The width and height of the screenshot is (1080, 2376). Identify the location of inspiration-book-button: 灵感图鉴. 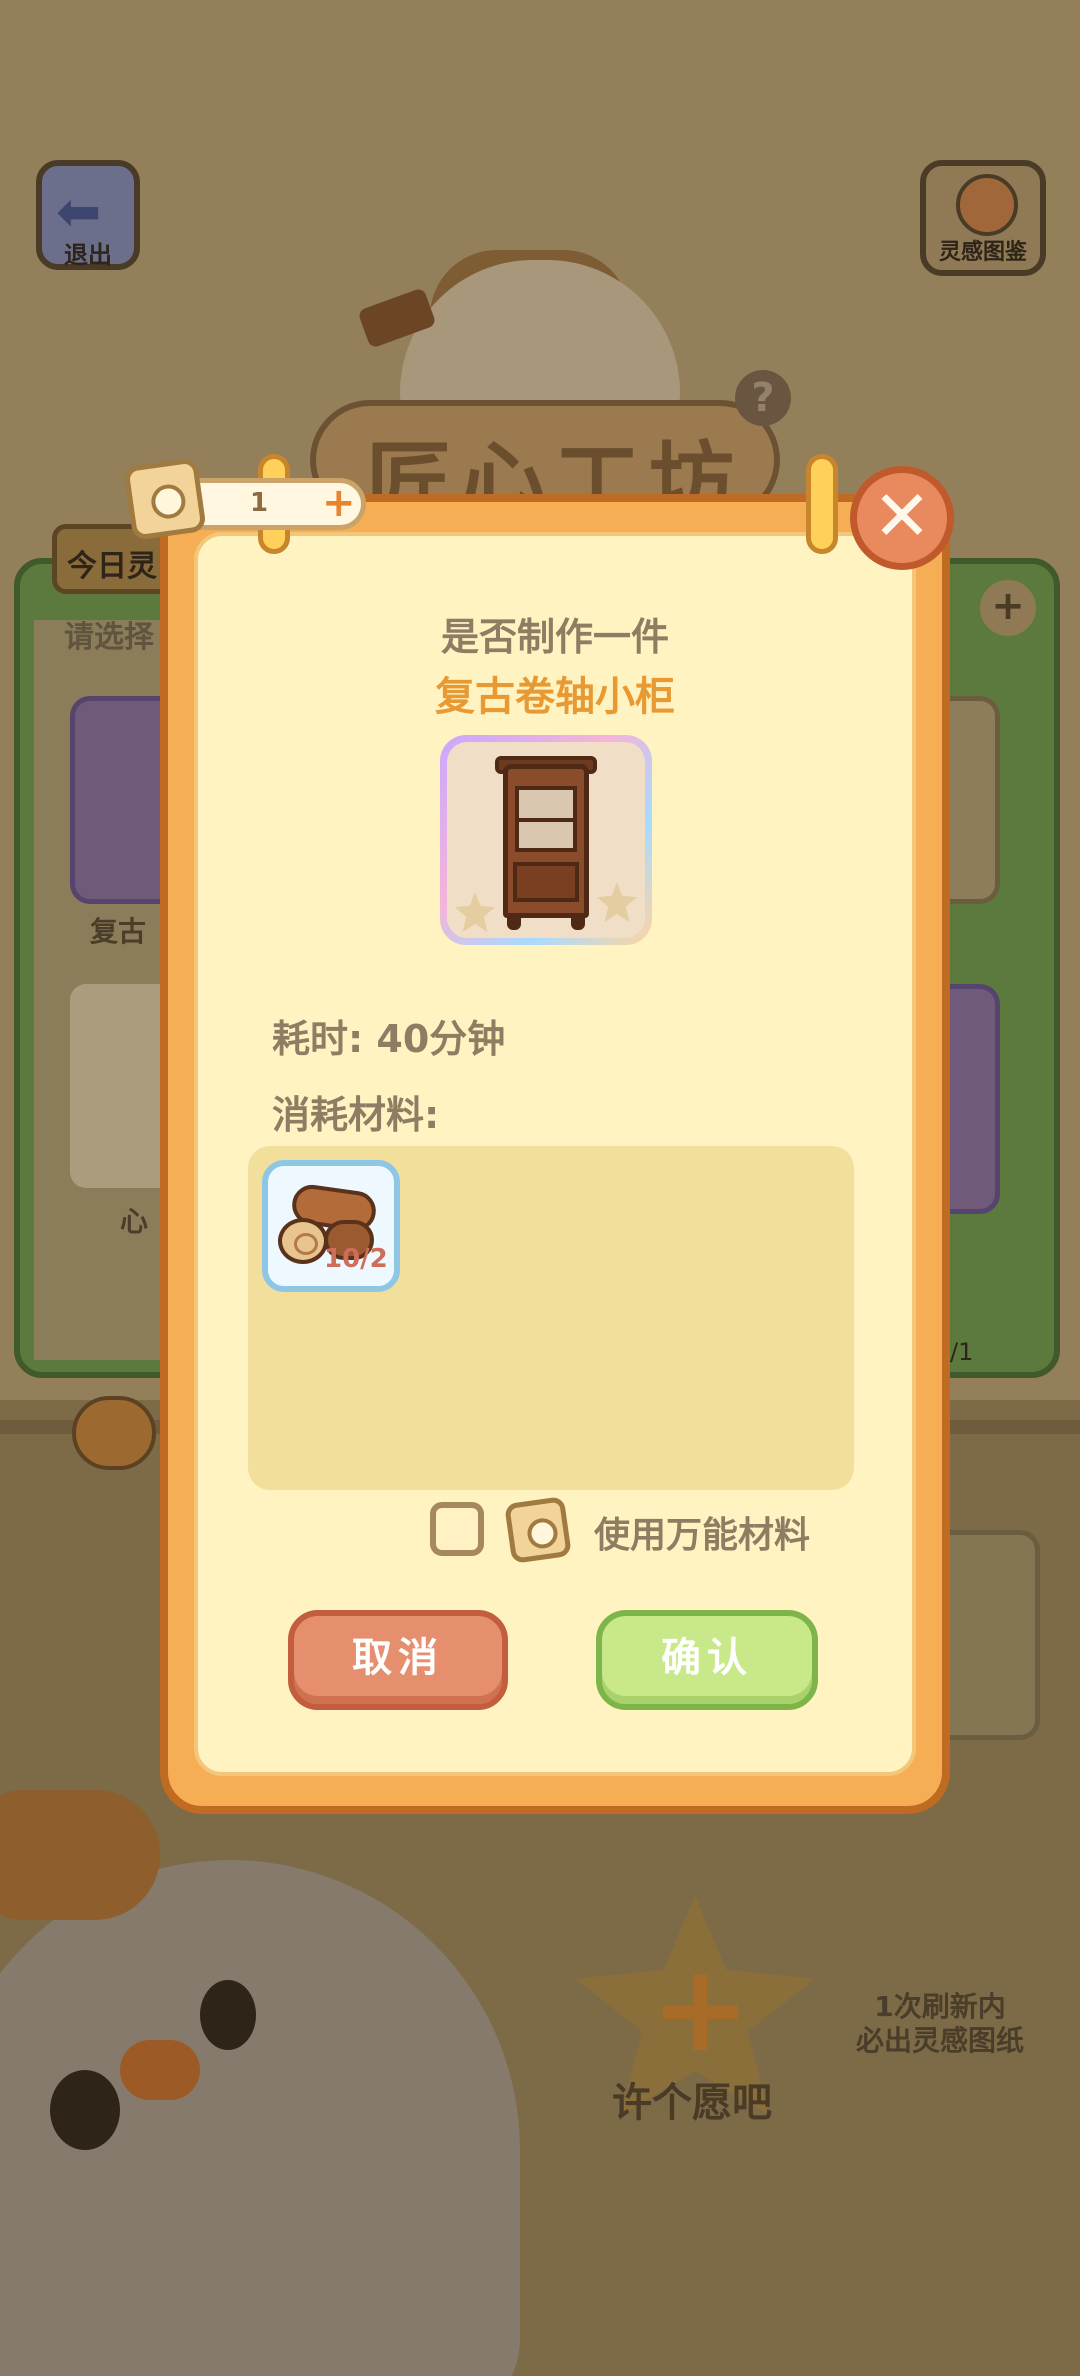
(983, 218).